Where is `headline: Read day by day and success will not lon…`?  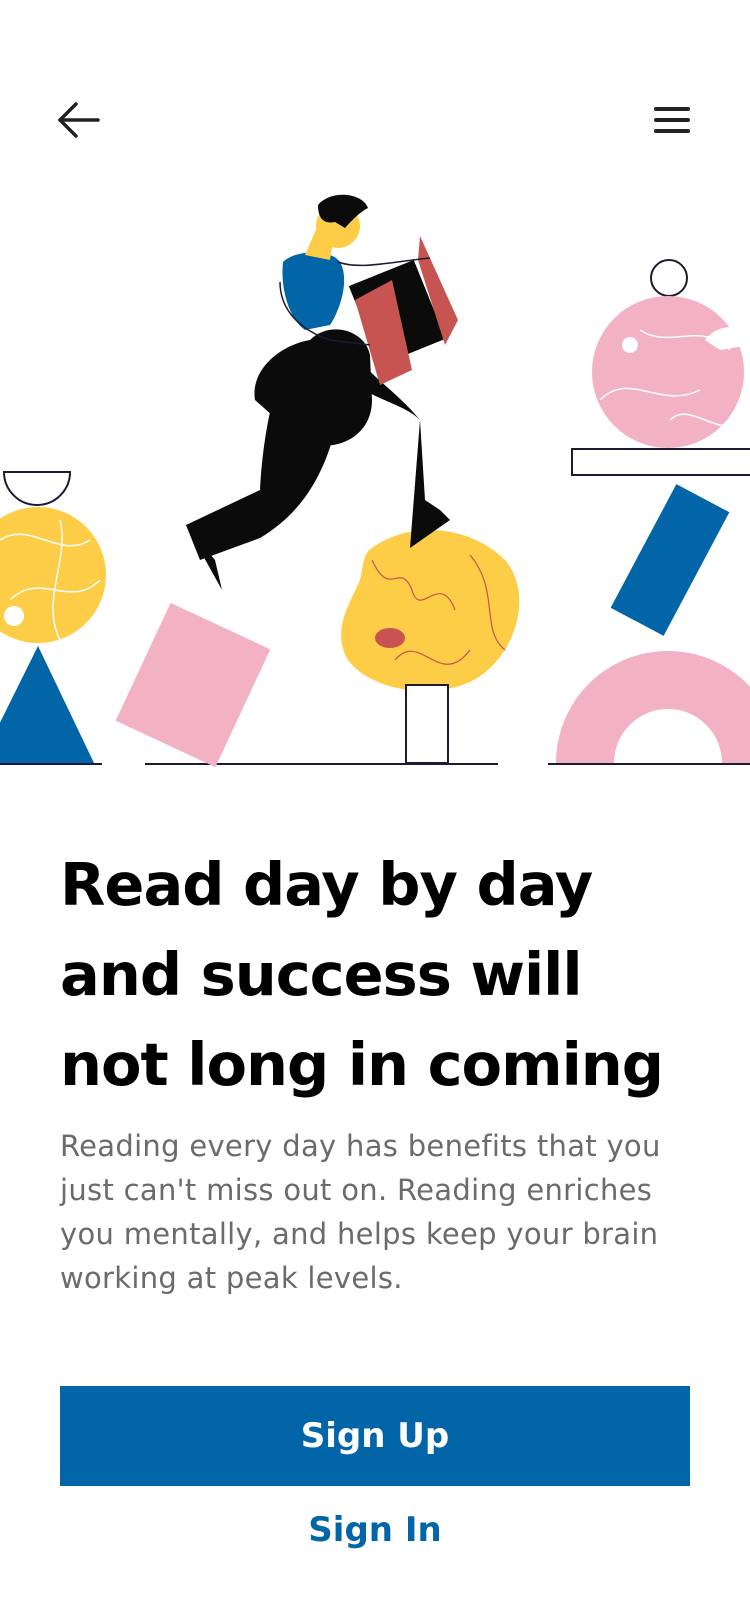
headline: Read day by day and success will not lon… is located at coordinates (362, 974).